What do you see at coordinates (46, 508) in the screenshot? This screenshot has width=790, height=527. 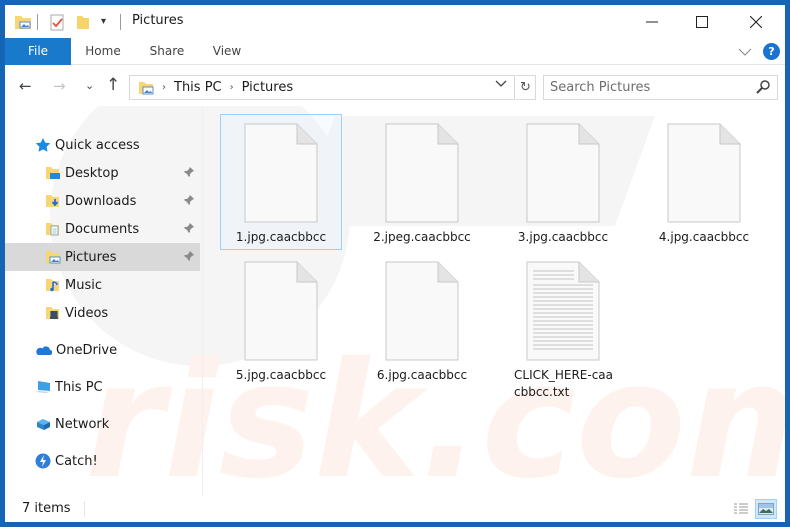 I see `item-count: 7 items` at bounding box center [46, 508].